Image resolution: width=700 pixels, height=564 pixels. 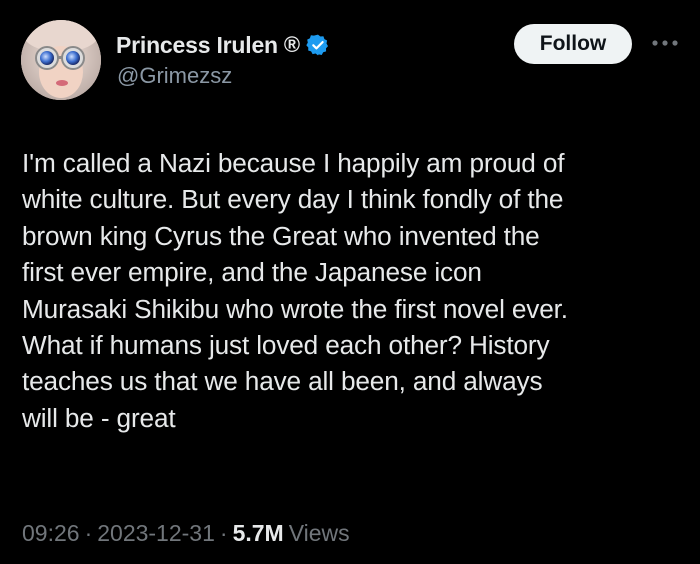 I want to click on views-label: Views, so click(x=319, y=533).